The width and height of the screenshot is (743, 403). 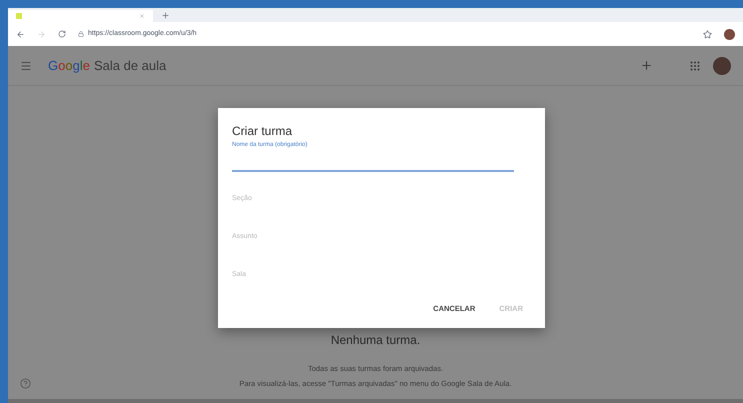 I want to click on close-icon, so click(x=142, y=16).